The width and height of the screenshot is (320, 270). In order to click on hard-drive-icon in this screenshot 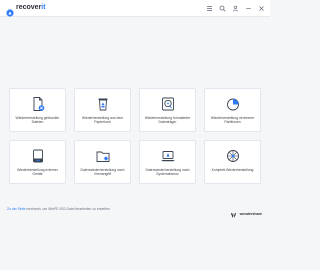, I will do `click(168, 104)`.